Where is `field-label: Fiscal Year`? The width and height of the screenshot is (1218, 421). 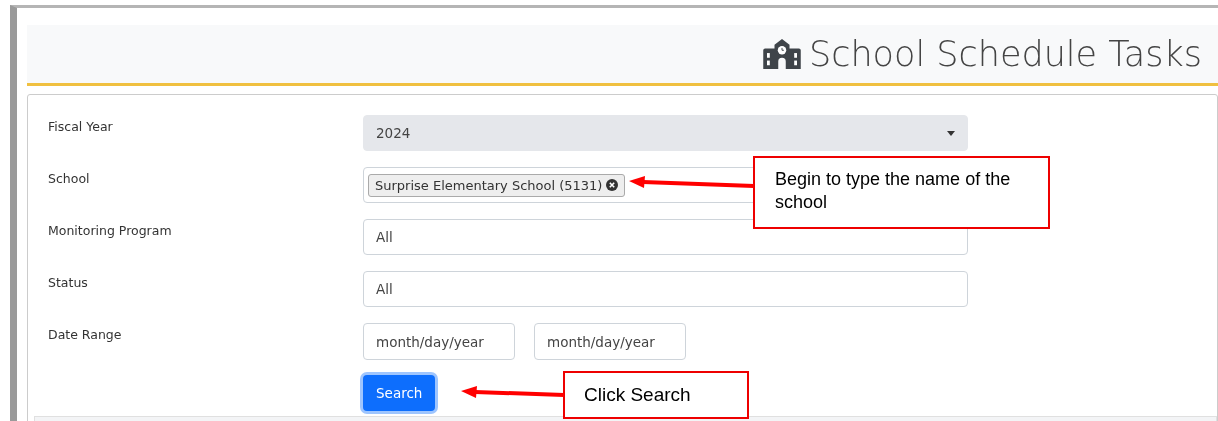
field-label: Fiscal Year is located at coordinates (81, 127).